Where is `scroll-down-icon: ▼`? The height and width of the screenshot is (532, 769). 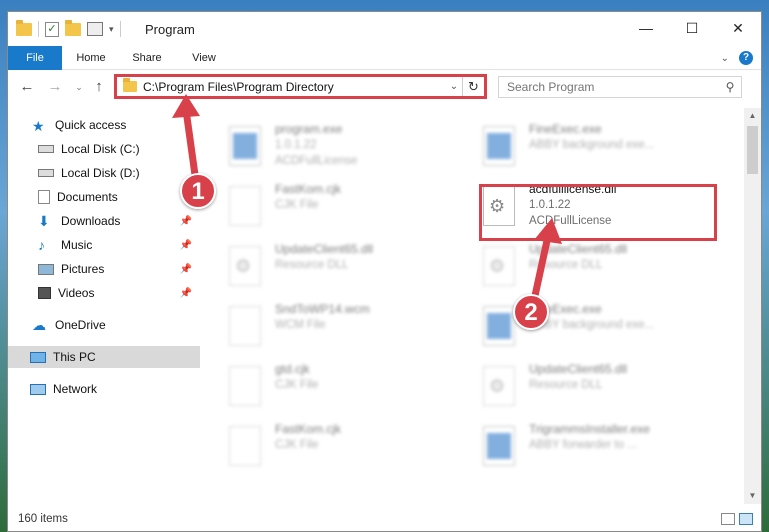
scroll-down-icon: ▼ is located at coordinates (752, 496).